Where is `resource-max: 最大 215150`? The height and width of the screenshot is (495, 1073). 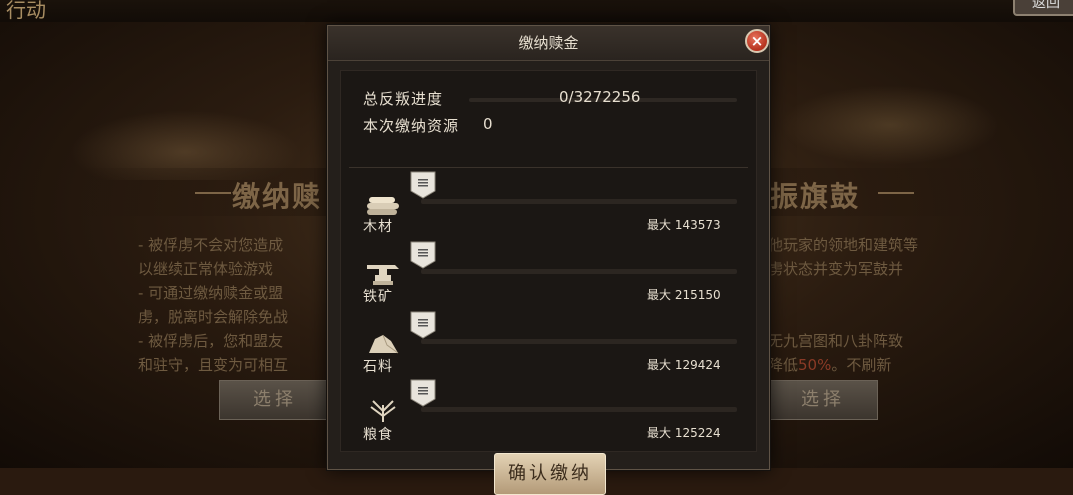 resource-max: 最大 215150 is located at coordinates (684, 294).